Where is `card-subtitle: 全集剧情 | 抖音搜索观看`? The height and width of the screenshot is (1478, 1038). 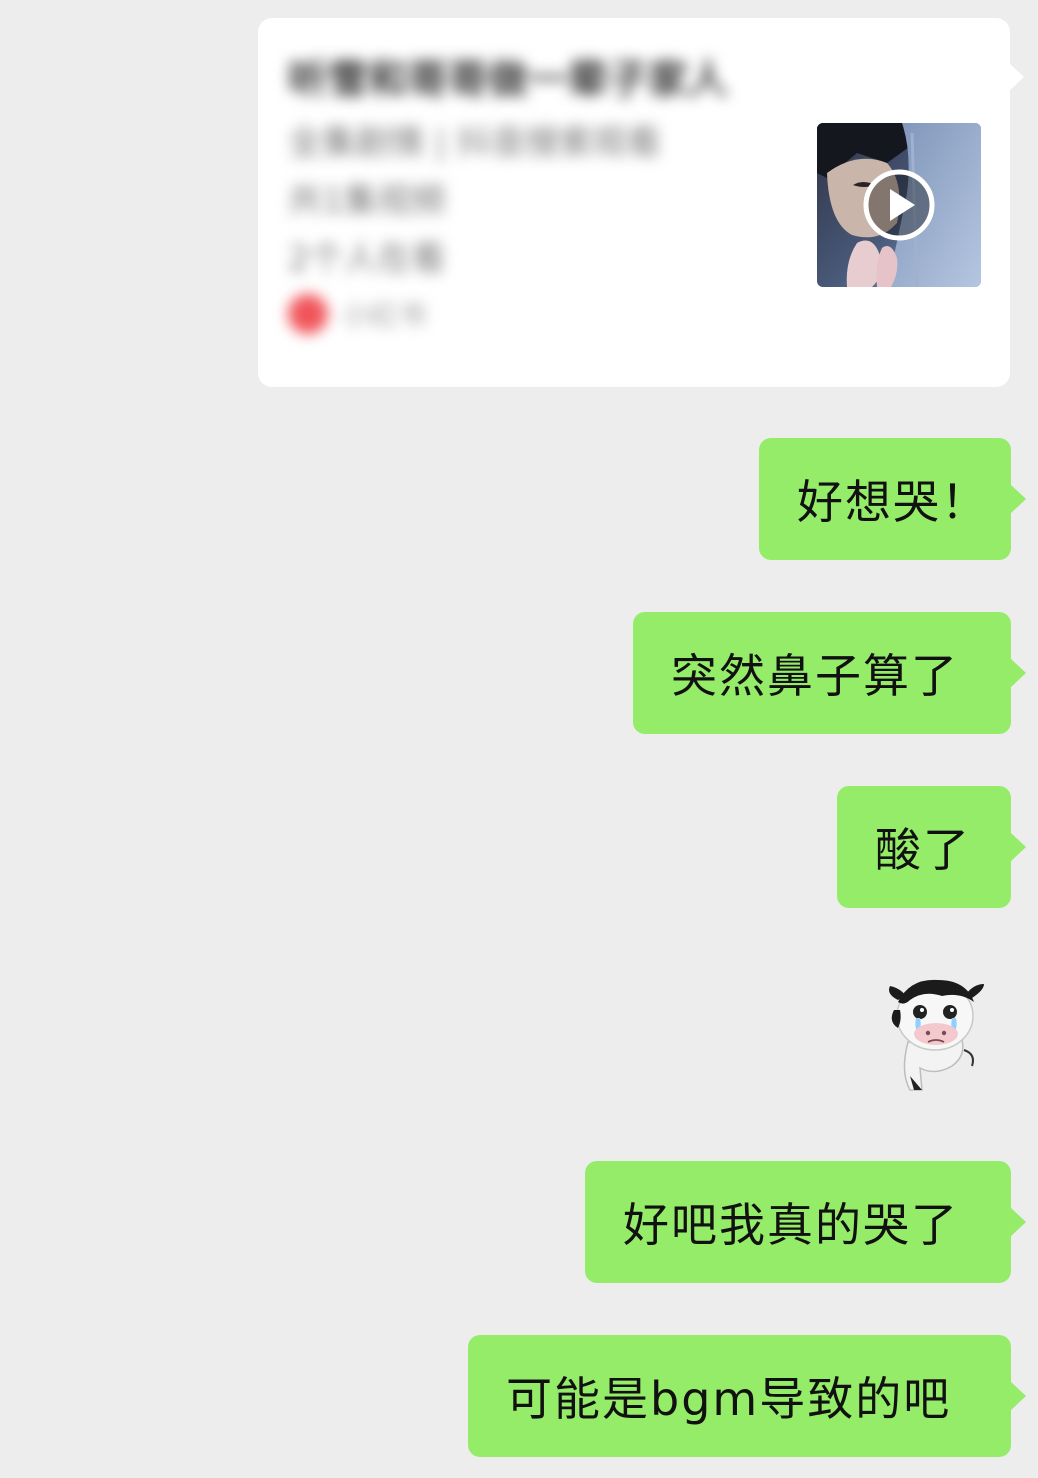 card-subtitle: 全集剧情 | 抖音搜索观看 is located at coordinates (475, 143).